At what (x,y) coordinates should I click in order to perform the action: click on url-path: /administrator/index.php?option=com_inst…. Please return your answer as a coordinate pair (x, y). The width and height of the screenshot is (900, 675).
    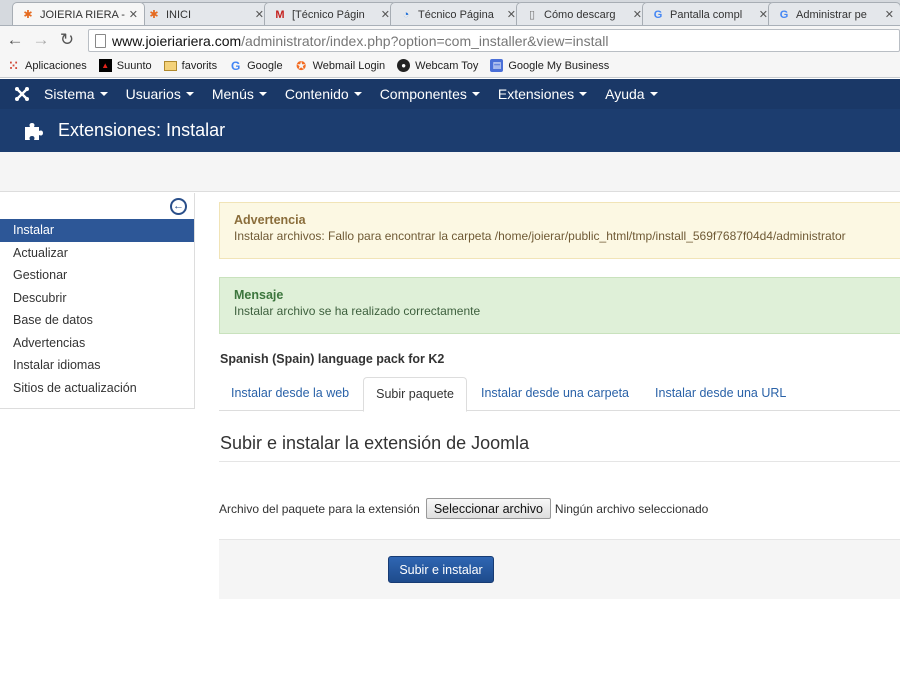
    Looking at the image, I should click on (425, 40).